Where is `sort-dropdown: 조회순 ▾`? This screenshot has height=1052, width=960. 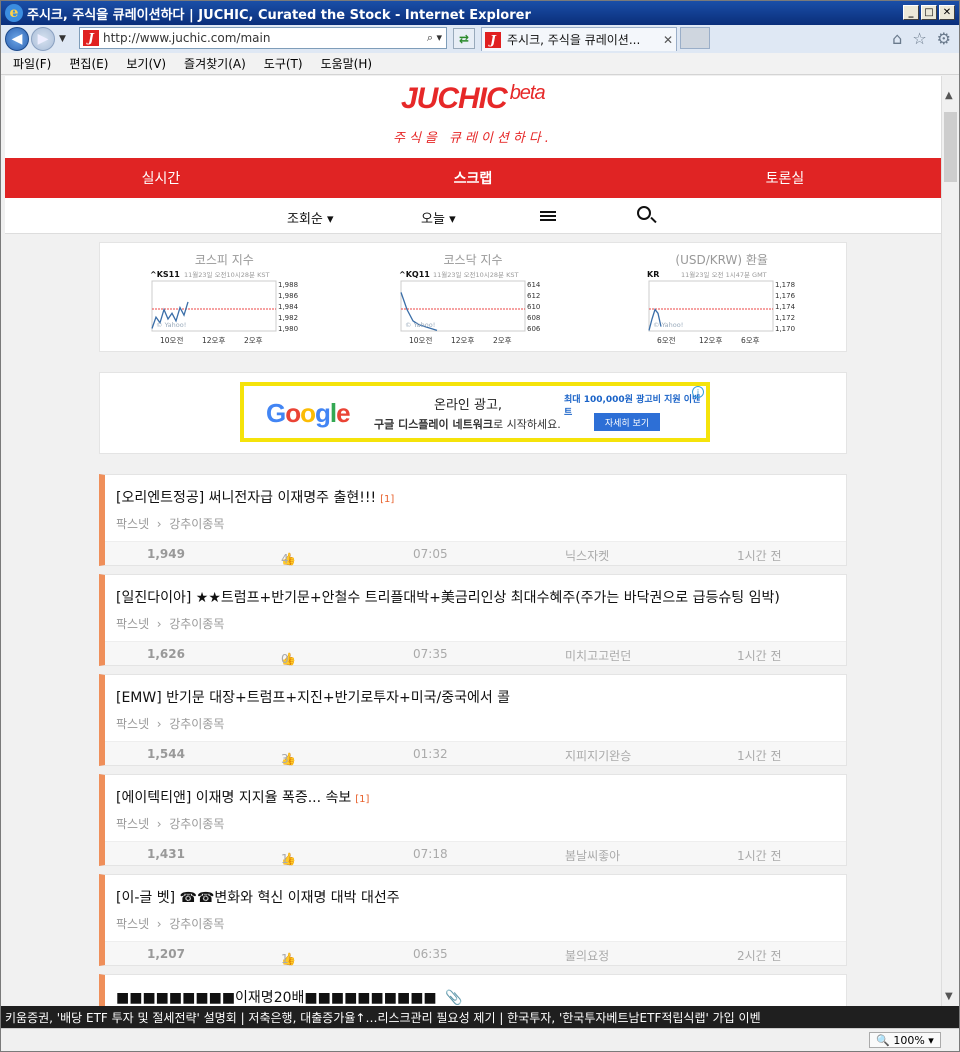 sort-dropdown: 조회순 ▾ is located at coordinates (310, 217).